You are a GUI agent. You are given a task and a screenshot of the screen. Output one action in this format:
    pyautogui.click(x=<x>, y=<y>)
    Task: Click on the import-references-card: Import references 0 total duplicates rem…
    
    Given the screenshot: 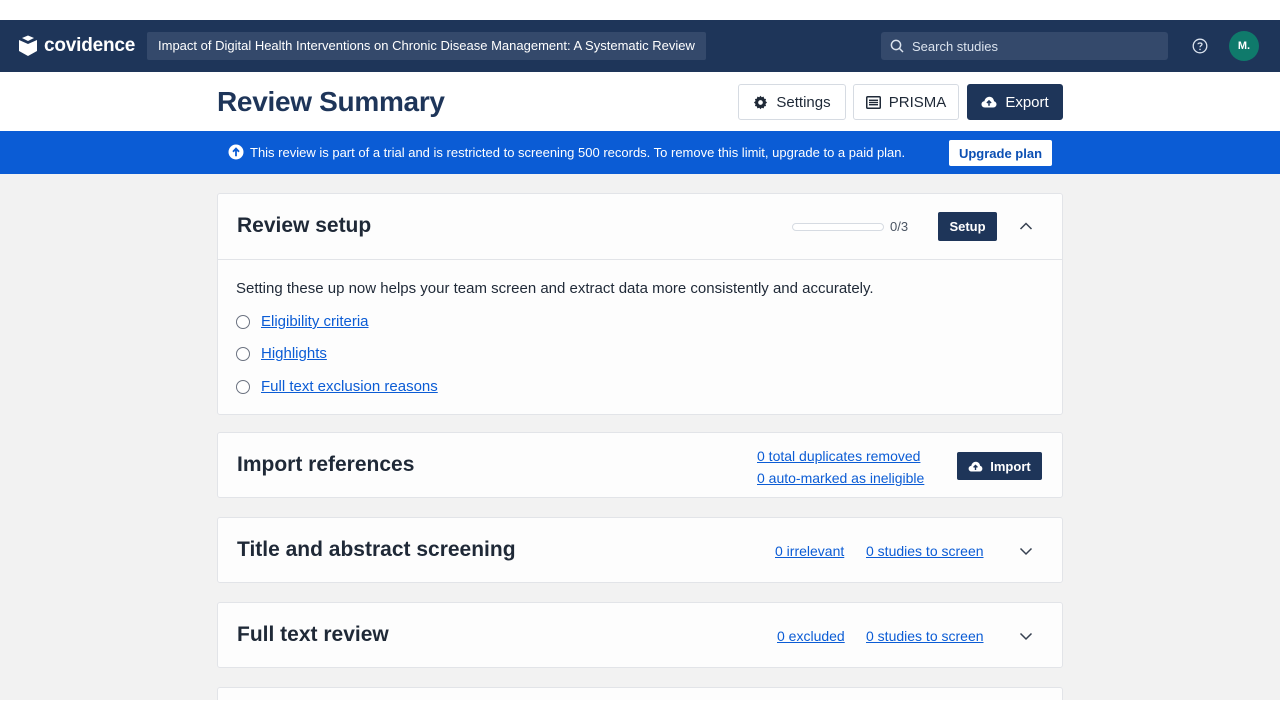 What is the action you would take?
    pyautogui.click(x=640, y=465)
    